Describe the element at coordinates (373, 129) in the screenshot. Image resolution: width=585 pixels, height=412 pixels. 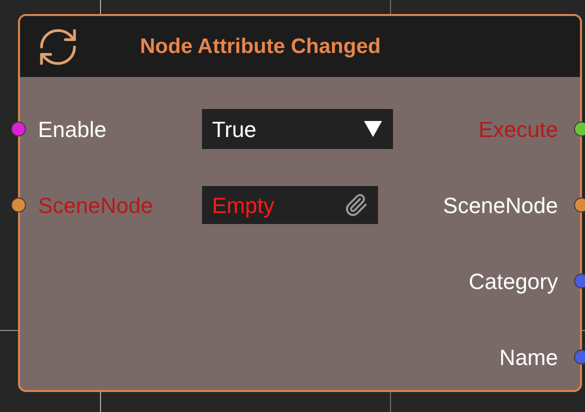
I see `caret-icon` at that location.